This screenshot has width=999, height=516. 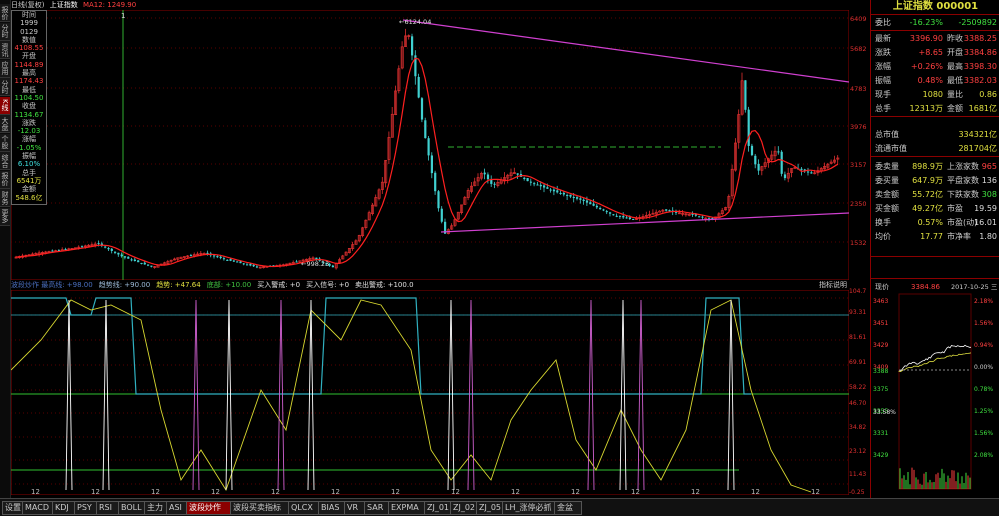 What do you see at coordinates (935, 156) in the screenshot?
I see `panel-divider` at bounding box center [935, 156].